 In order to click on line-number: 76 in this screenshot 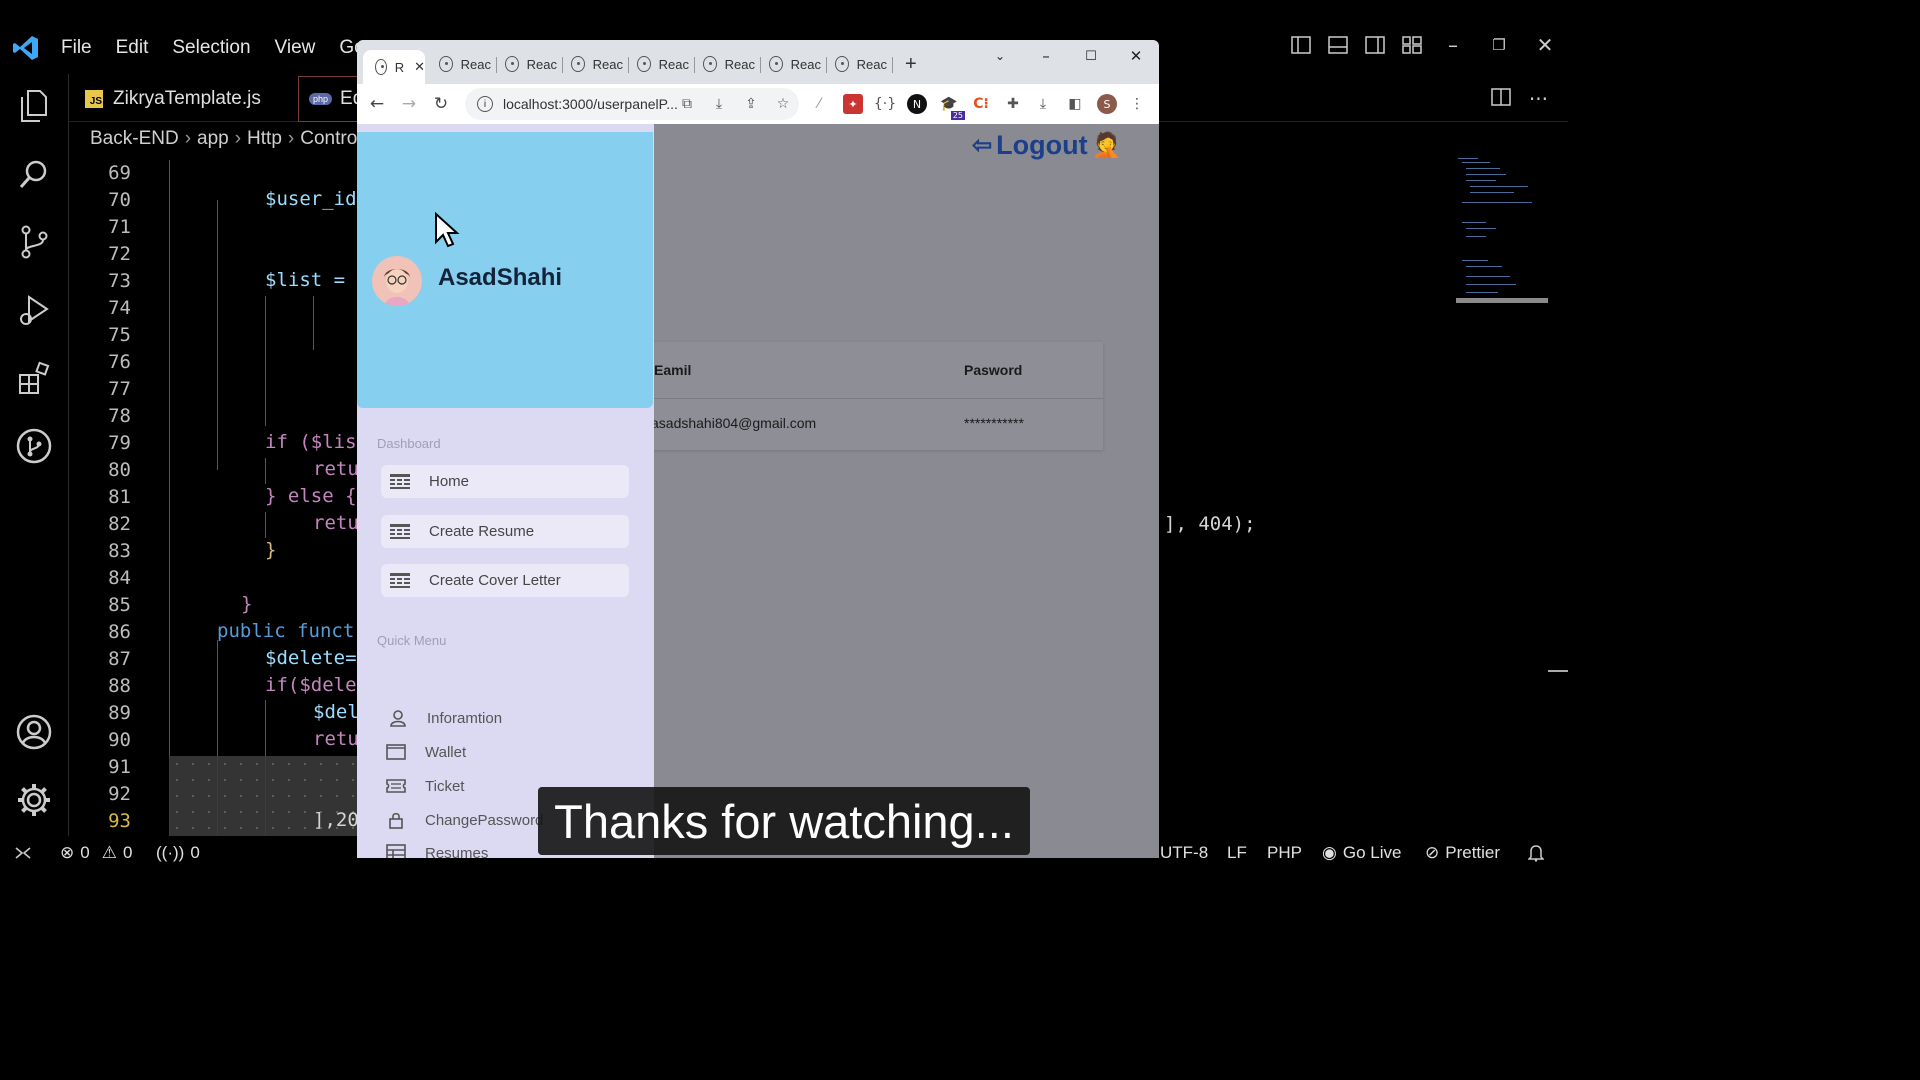, I will do `click(119, 362)`.